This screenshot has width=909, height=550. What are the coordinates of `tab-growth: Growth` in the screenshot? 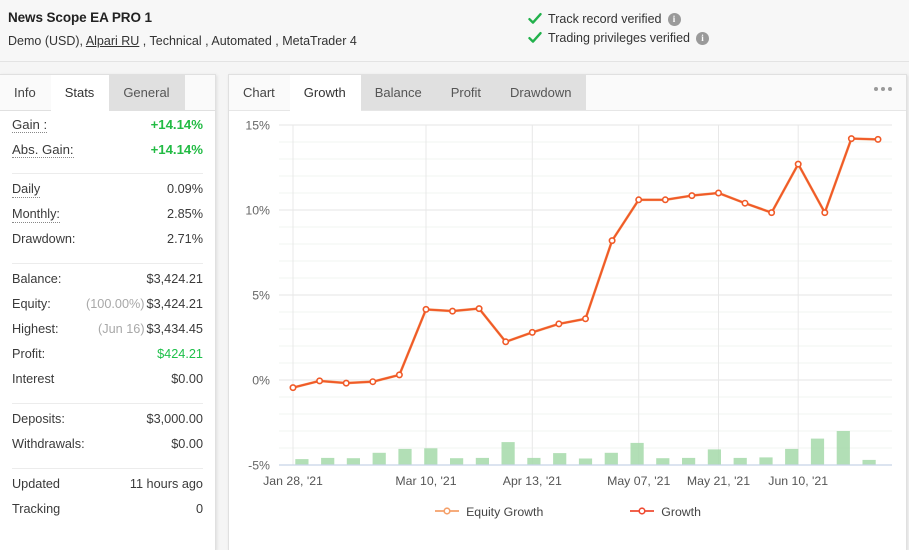 It's located at (325, 93).